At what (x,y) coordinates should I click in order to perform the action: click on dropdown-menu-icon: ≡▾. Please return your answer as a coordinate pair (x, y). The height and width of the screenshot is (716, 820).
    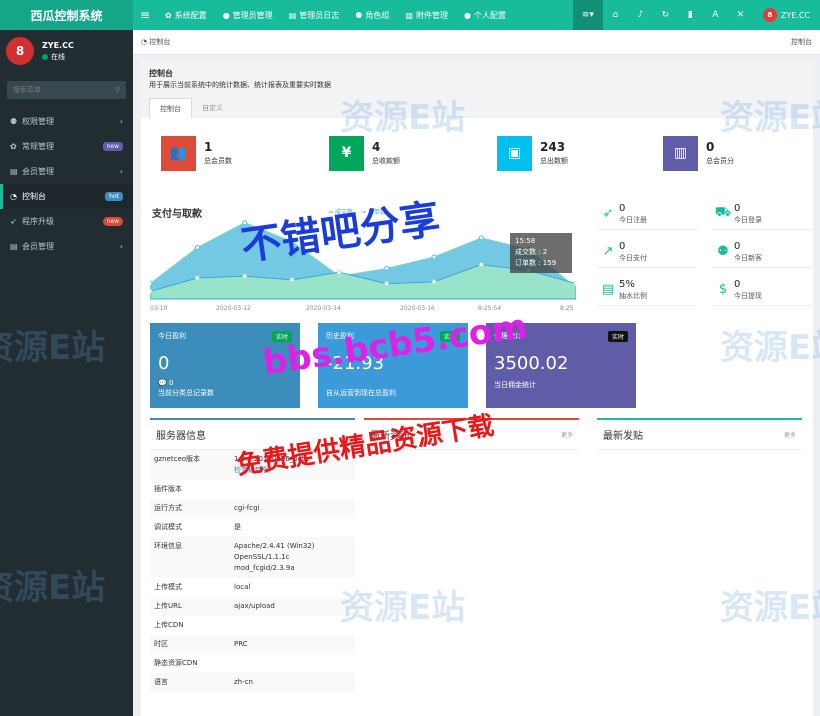
    Looking at the image, I should click on (587, 15).